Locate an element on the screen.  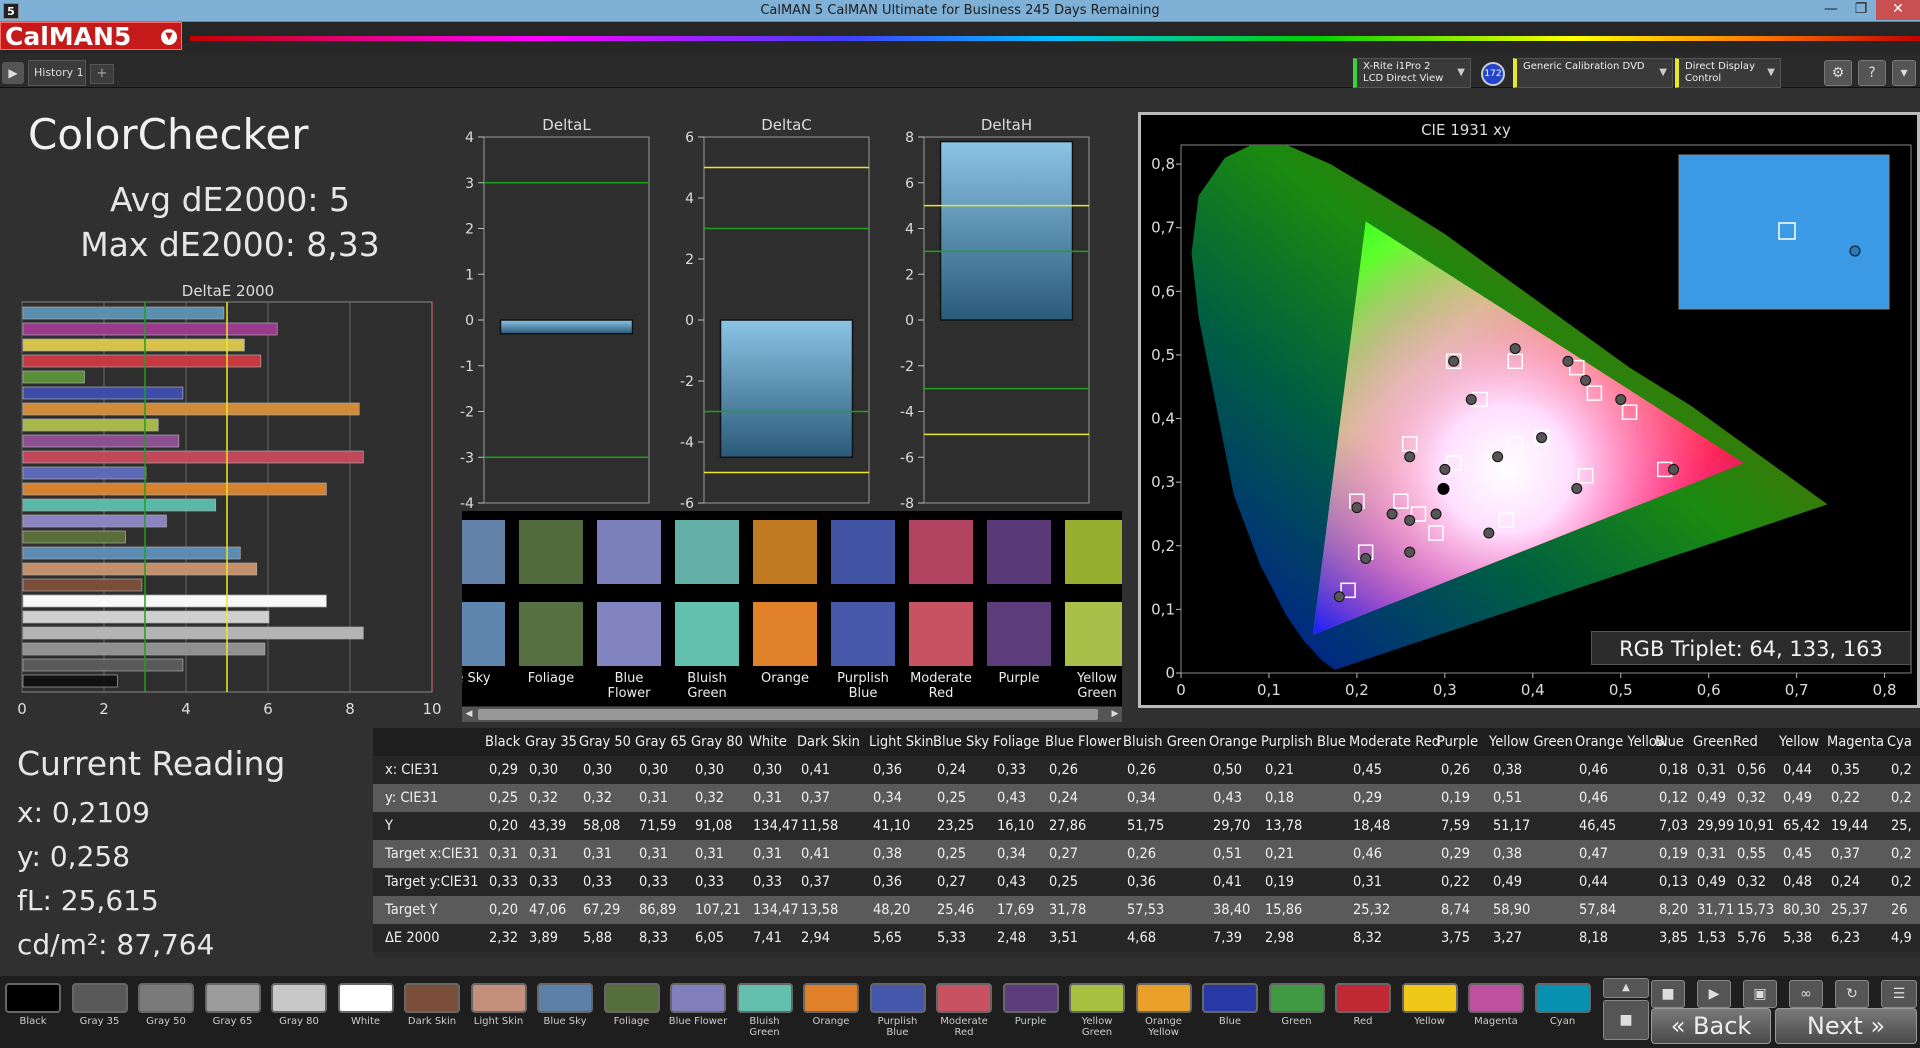
swatch-label: White is located at coordinates (365, 1021).